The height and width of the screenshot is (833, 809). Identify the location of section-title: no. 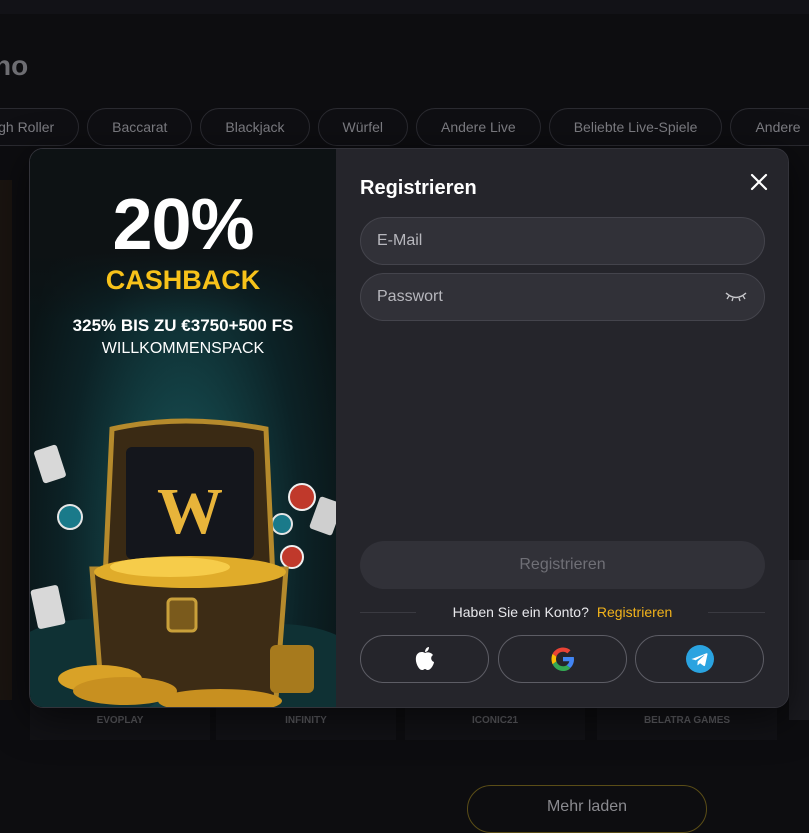
(14, 65).